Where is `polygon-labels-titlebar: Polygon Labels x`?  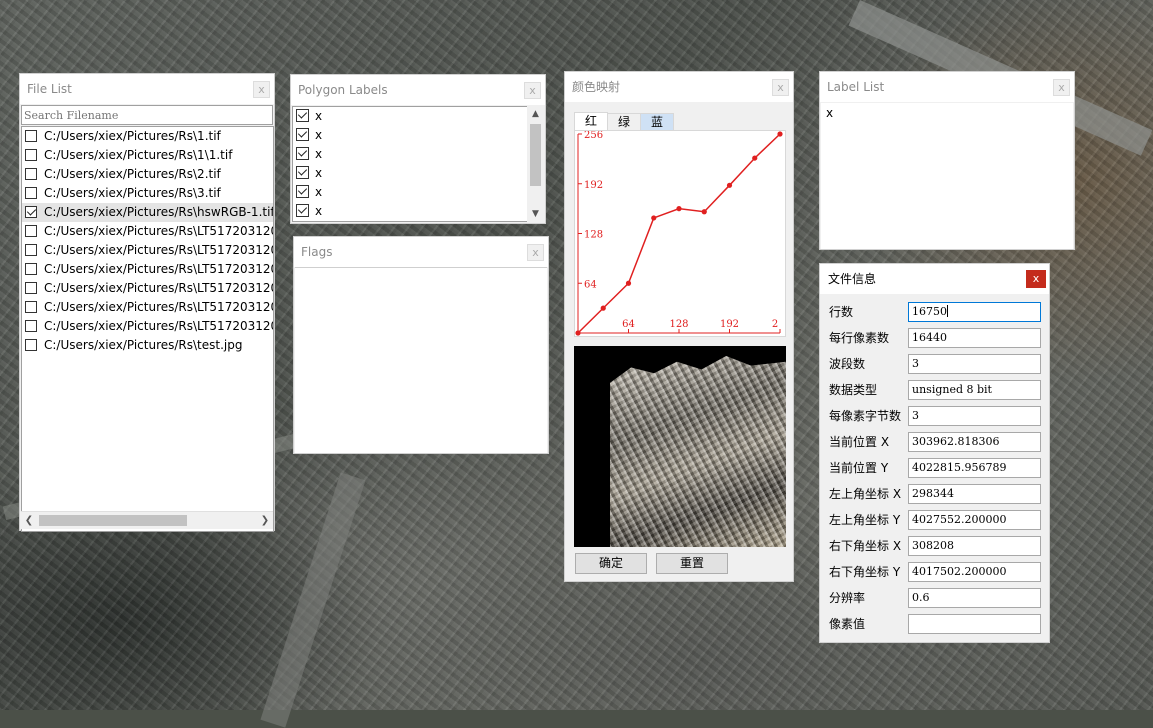 polygon-labels-titlebar: Polygon Labels x is located at coordinates (418, 90).